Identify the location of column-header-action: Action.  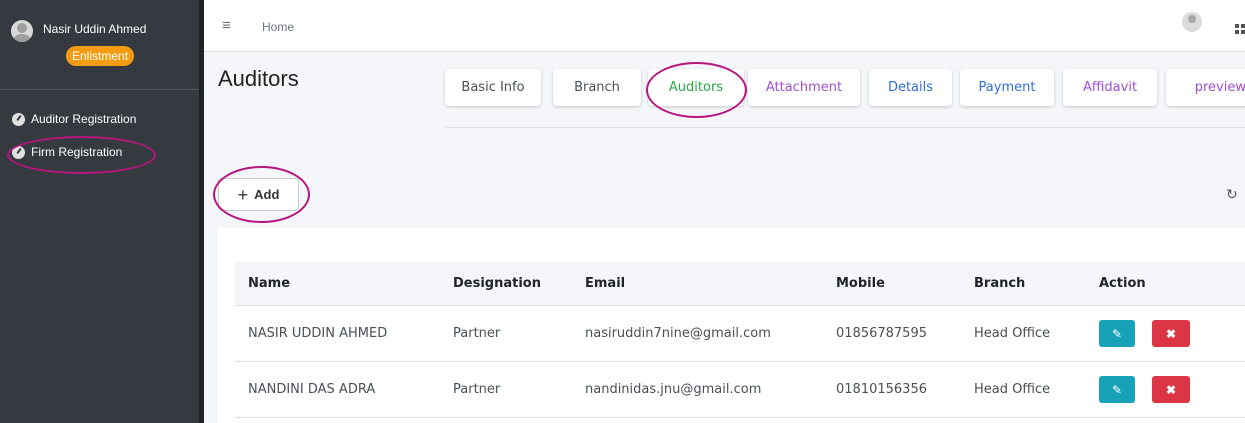
(1122, 283).